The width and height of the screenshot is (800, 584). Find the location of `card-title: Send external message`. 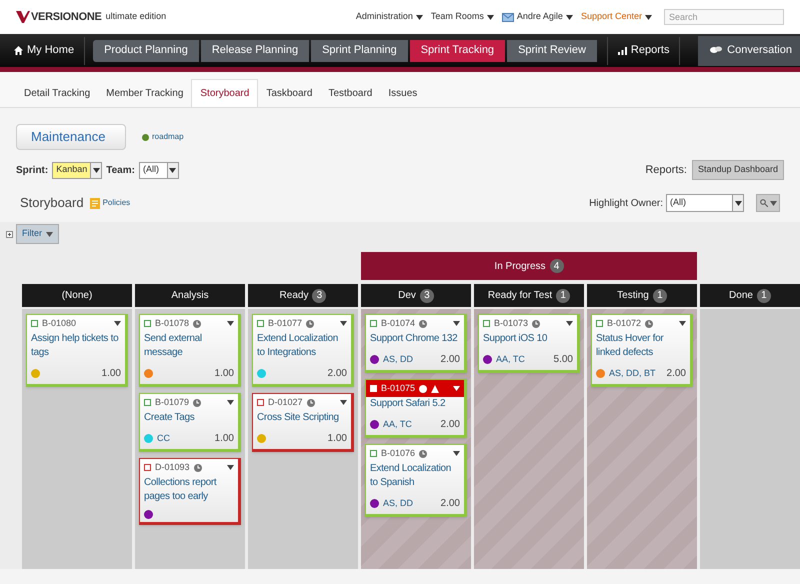

card-title: Send external message is located at coordinates (189, 346).